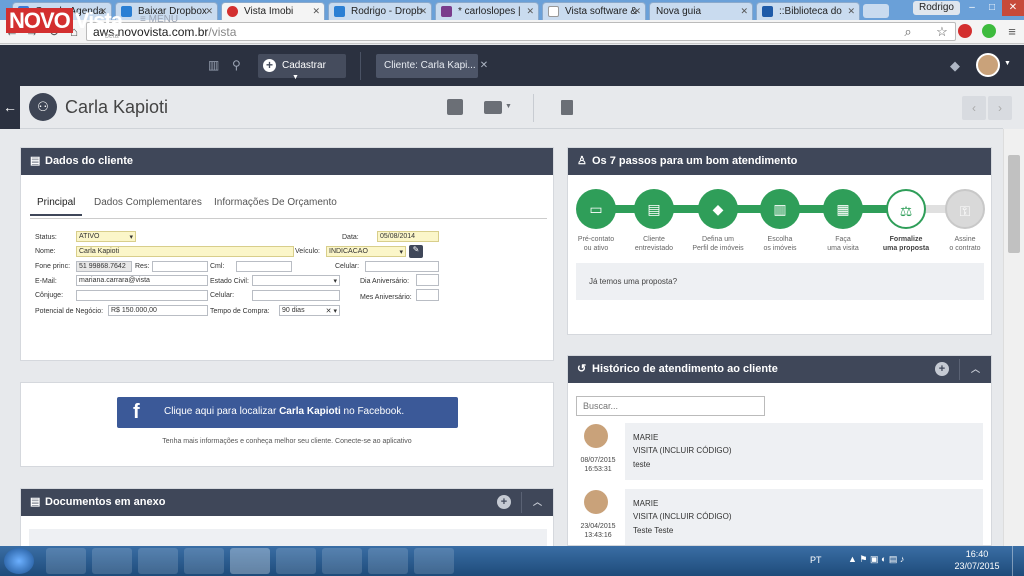  What do you see at coordinates (158, 561) in the screenshot?
I see `vista-app-icon` at bounding box center [158, 561].